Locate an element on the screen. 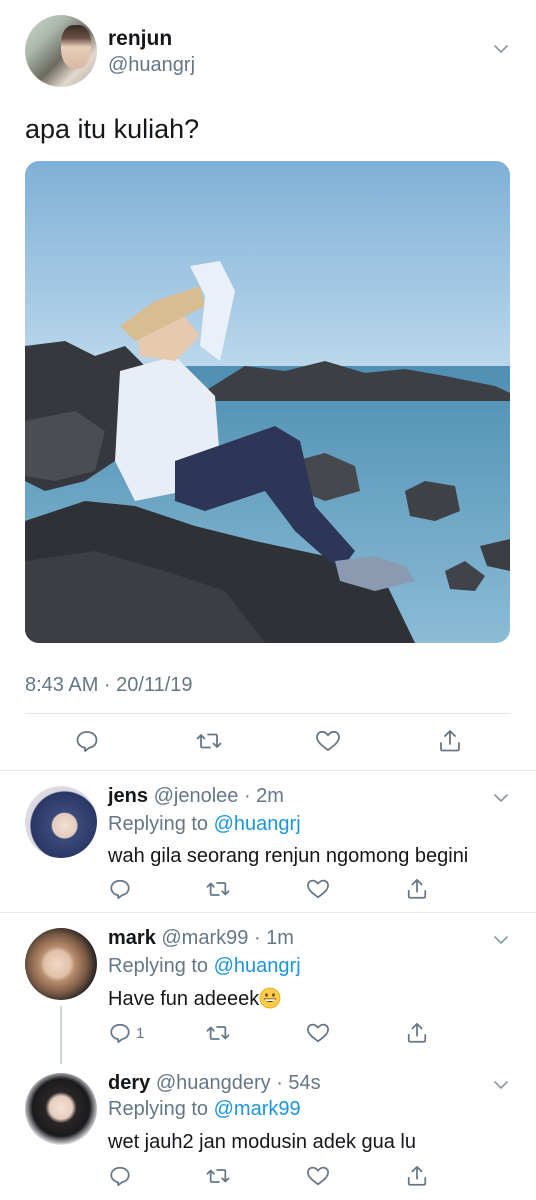  reply-author-name: jens is located at coordinates (128, 796).